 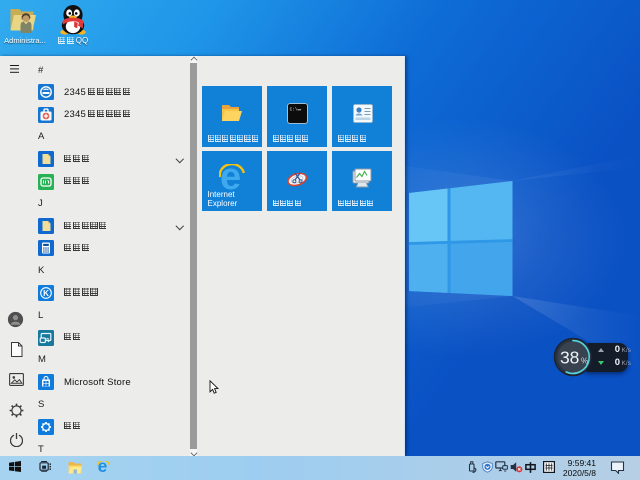 What do you see at coordinates (294, 110) in the screenshot?
I see `svg-text: C:\` at bounding box center [294, 110].